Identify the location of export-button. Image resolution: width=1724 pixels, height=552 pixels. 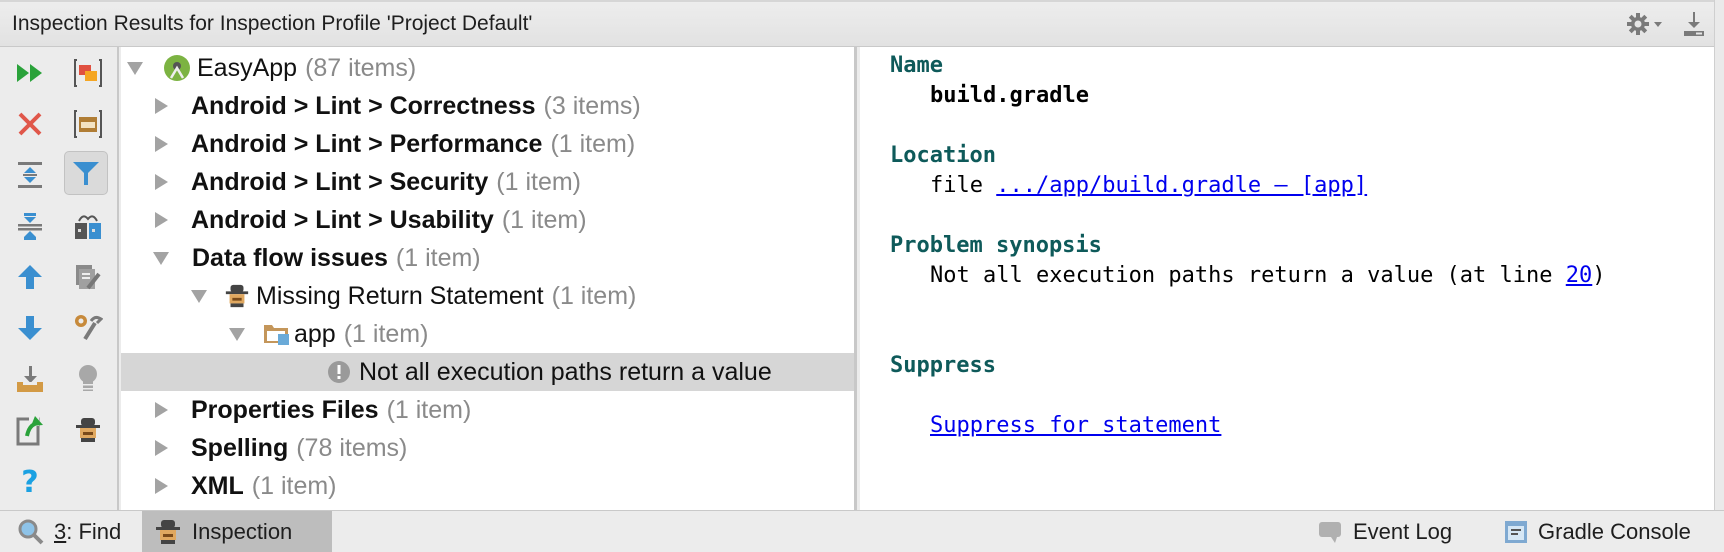
(30, 379).